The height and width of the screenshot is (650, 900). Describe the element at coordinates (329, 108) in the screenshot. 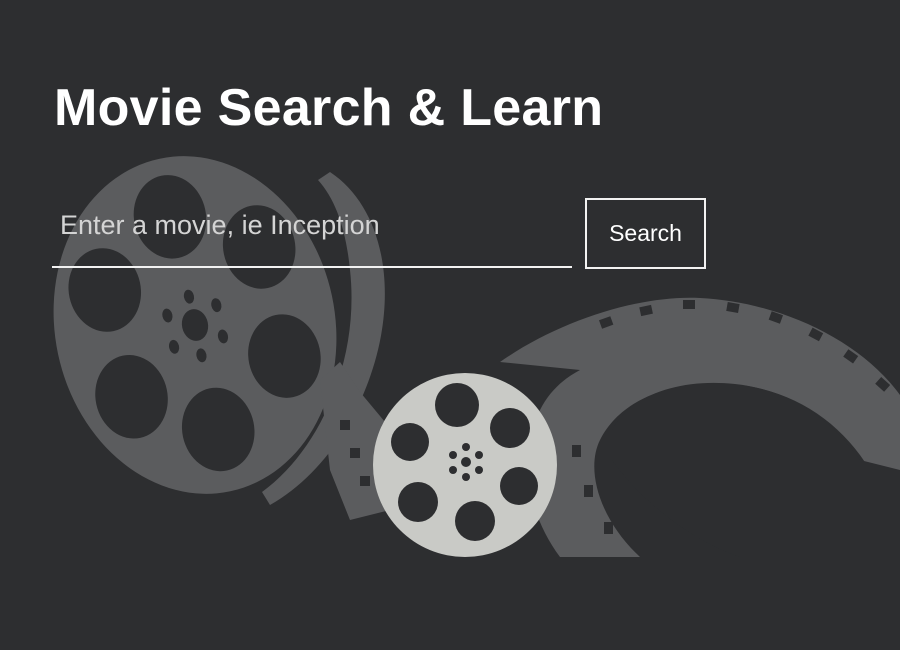

I see `page-title: Movie Search & Learn` at that location.